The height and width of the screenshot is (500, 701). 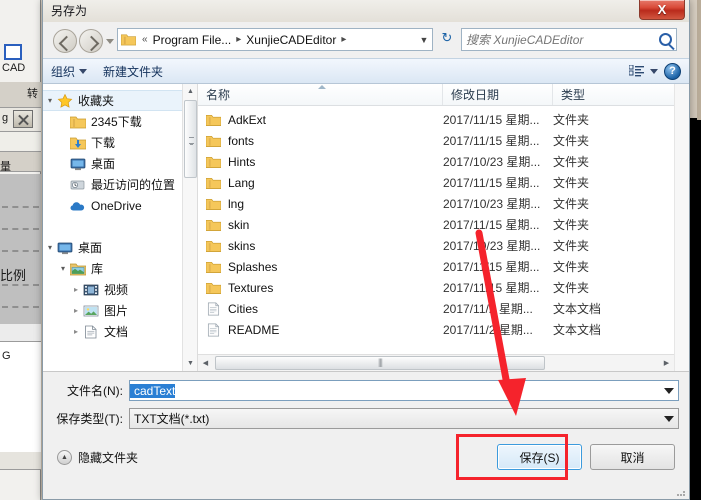 What do you see at coordinates (13, 275) in the screenshot?
I see `cad-label-bili: 比例` at bounding box center [13, 275].